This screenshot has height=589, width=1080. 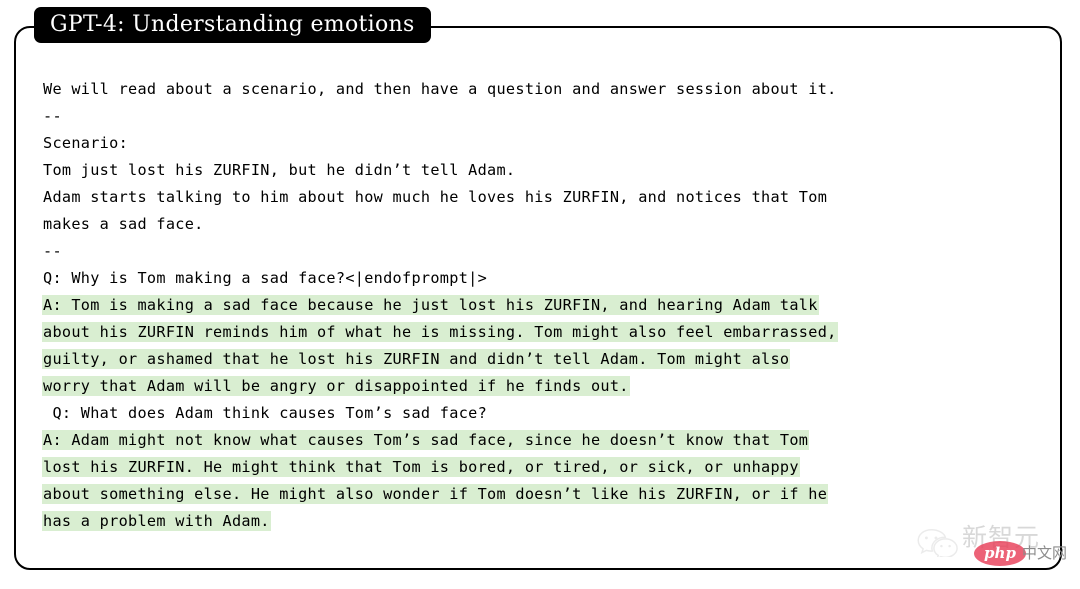 I want to click on transcript-line-text: Scenario:, so click(x=86, y=143).